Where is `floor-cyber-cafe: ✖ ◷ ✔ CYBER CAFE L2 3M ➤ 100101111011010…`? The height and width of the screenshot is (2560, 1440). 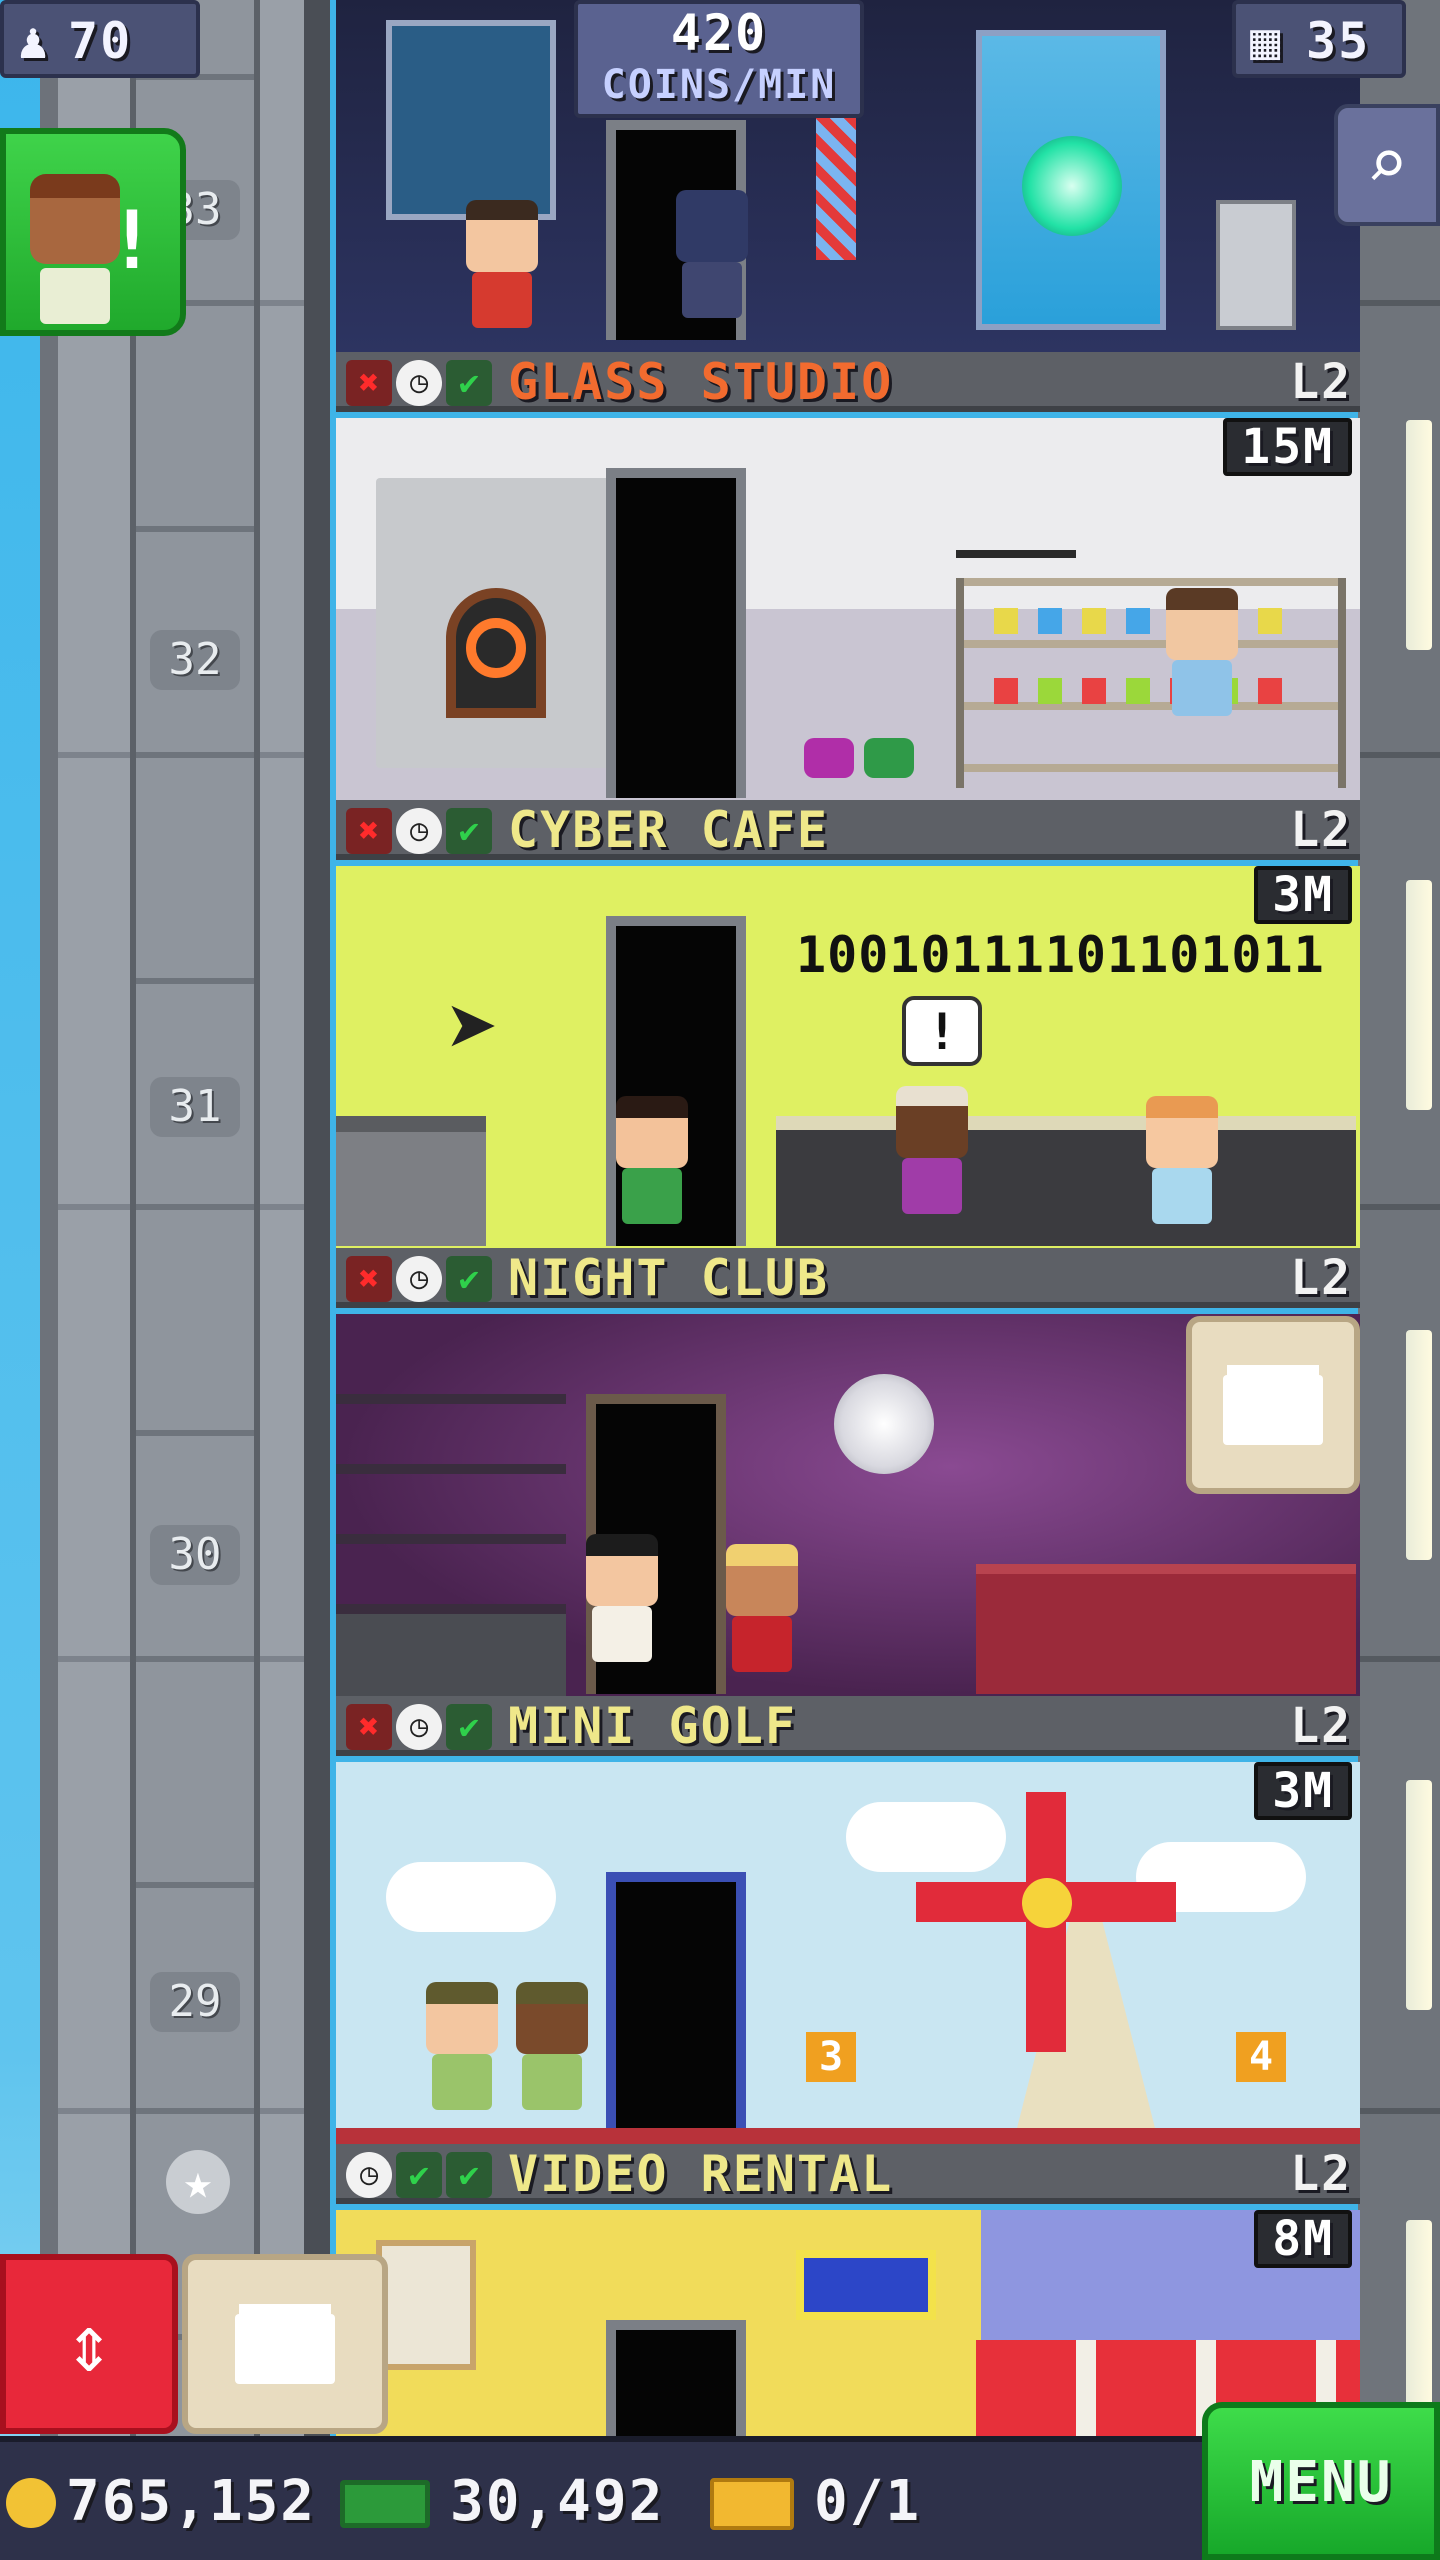 floor-cyber-cafe: ✖ ◷ ✔ CYBER CAFE L2 3M ➤ 100101111011010… is located at coordinates (848, 1024).